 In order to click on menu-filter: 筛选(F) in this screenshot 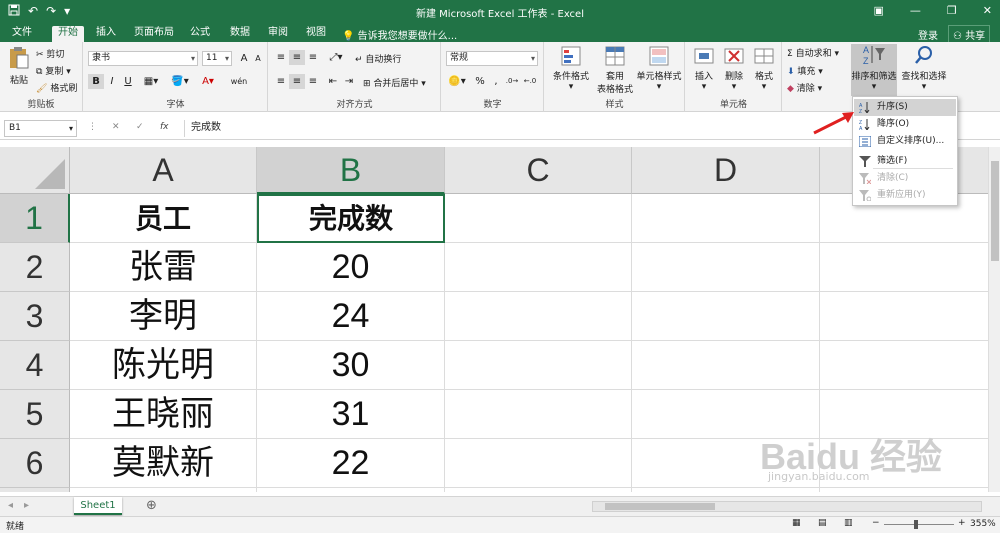, I will do `click(905, 161)`.